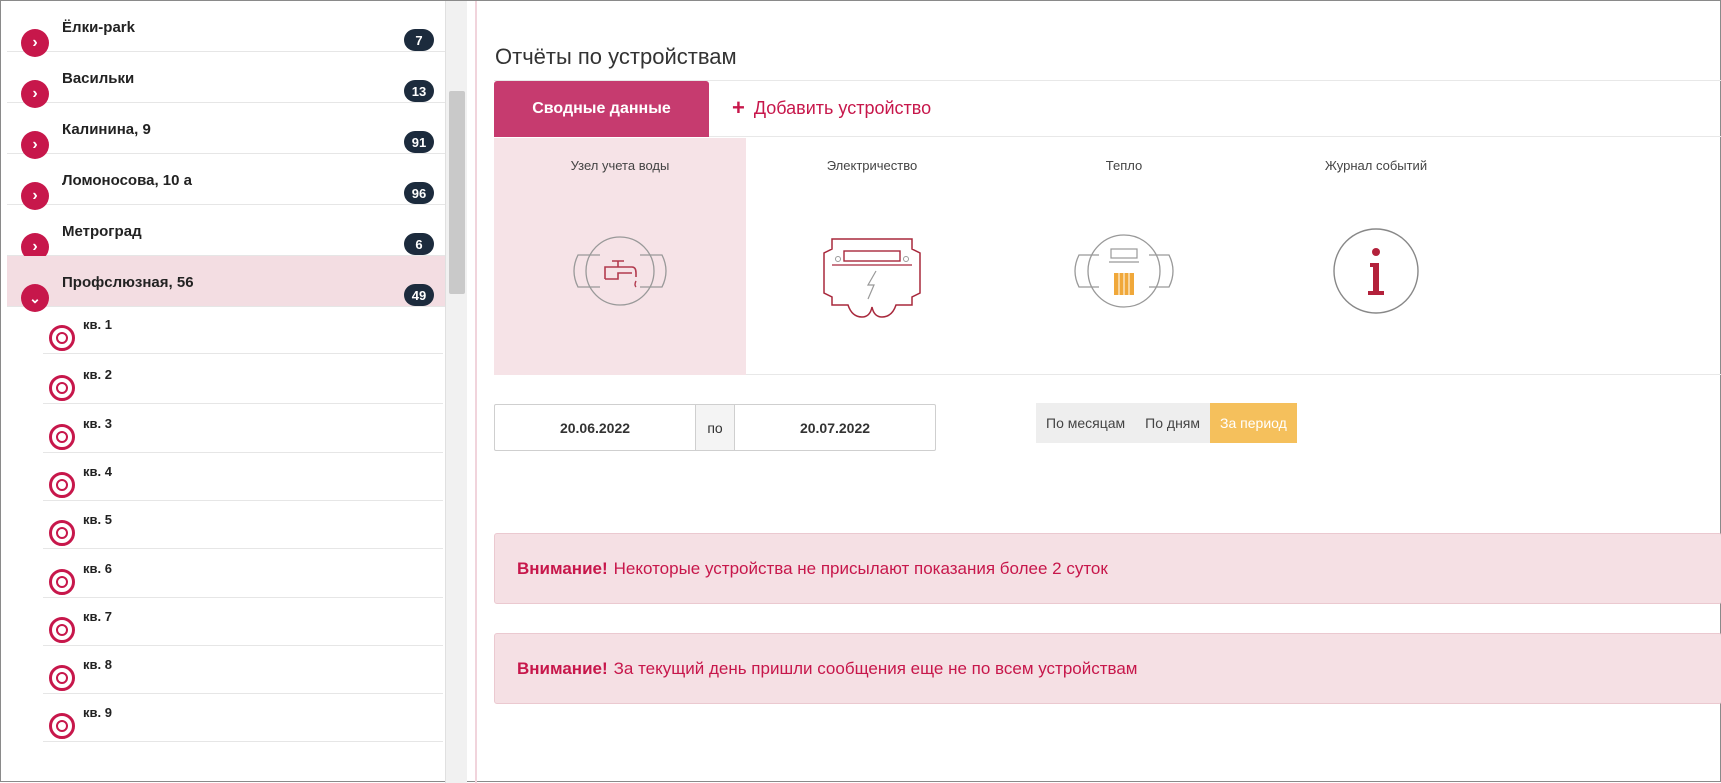  Describe the element at coordinates (97, 471) in the screenshot. I see `apartment-label: кв. 4` at that location.